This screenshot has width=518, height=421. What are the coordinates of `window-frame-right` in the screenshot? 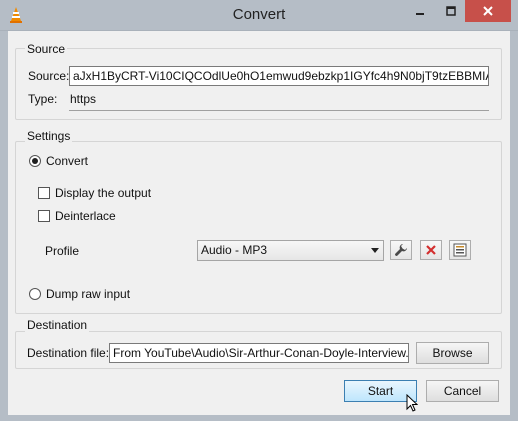 It's located at (514, 226).